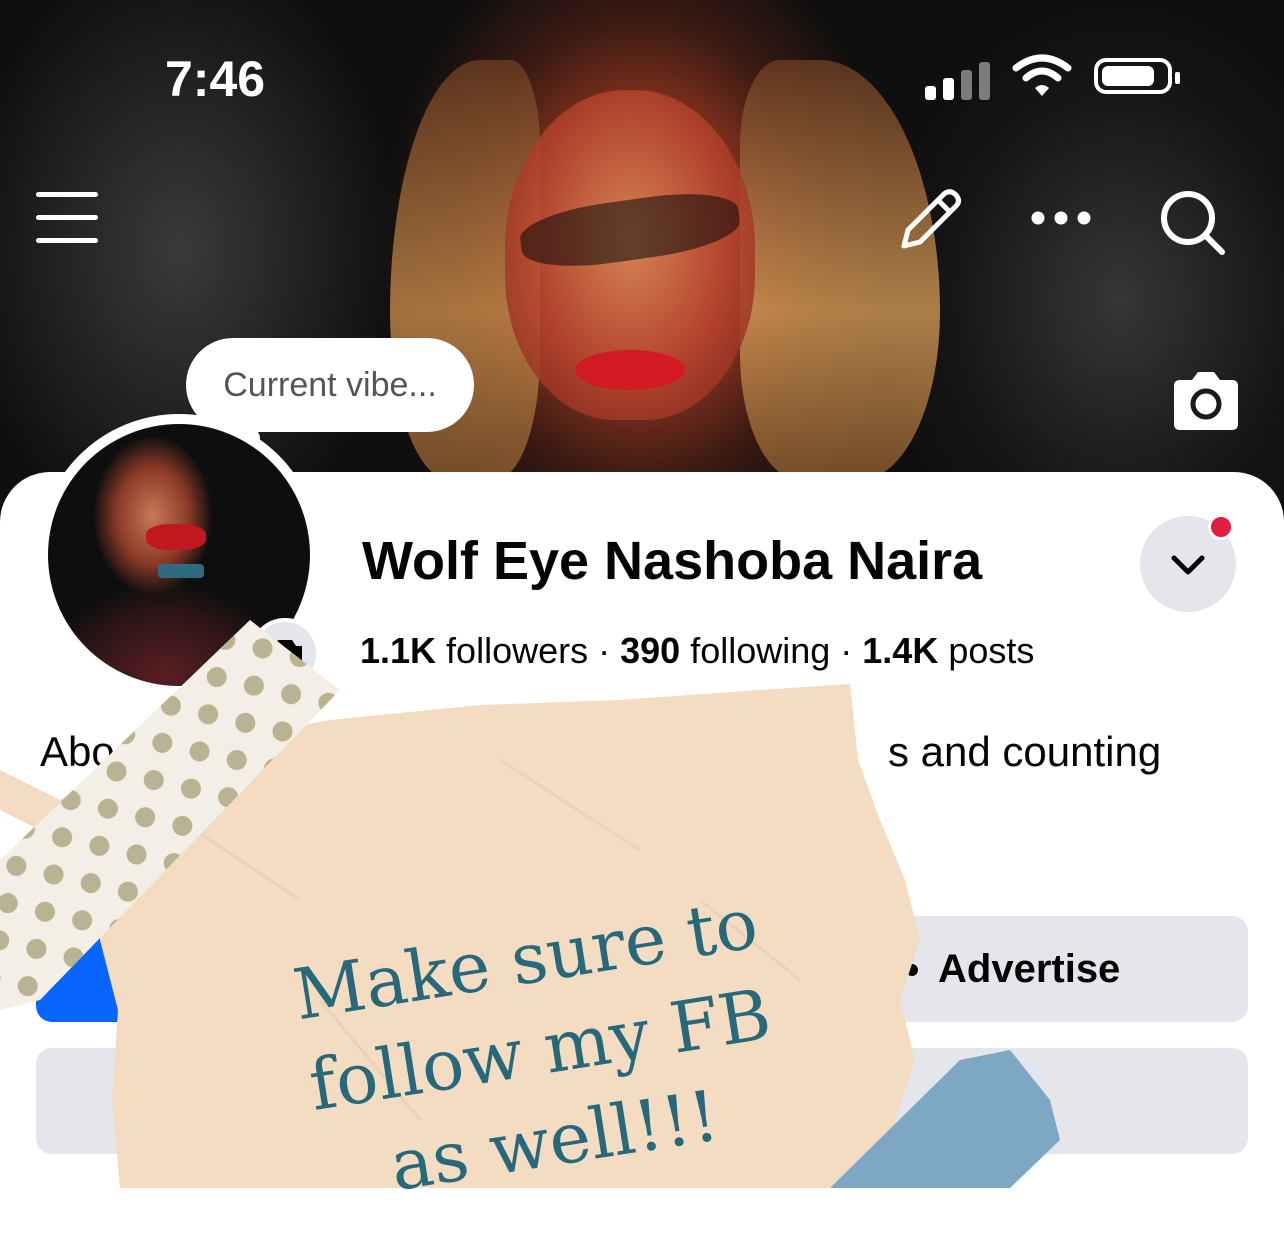  Describe the element at coordinates (67, 218) in the screenshot. I see `hamburger-menu-icon` at that location.